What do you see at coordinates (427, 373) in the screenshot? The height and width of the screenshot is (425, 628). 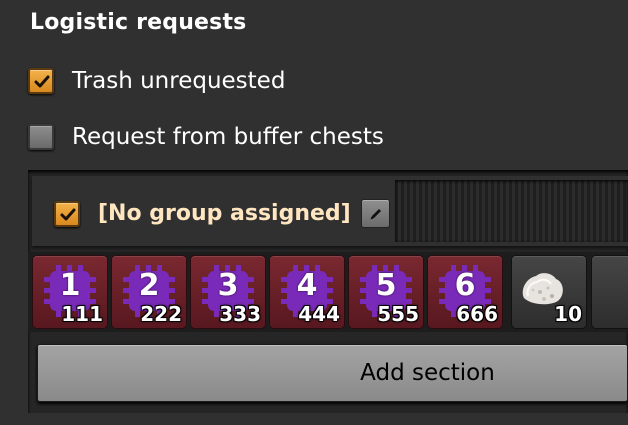 I see `add-section-label: Add section` at bounding box center [427, 373].